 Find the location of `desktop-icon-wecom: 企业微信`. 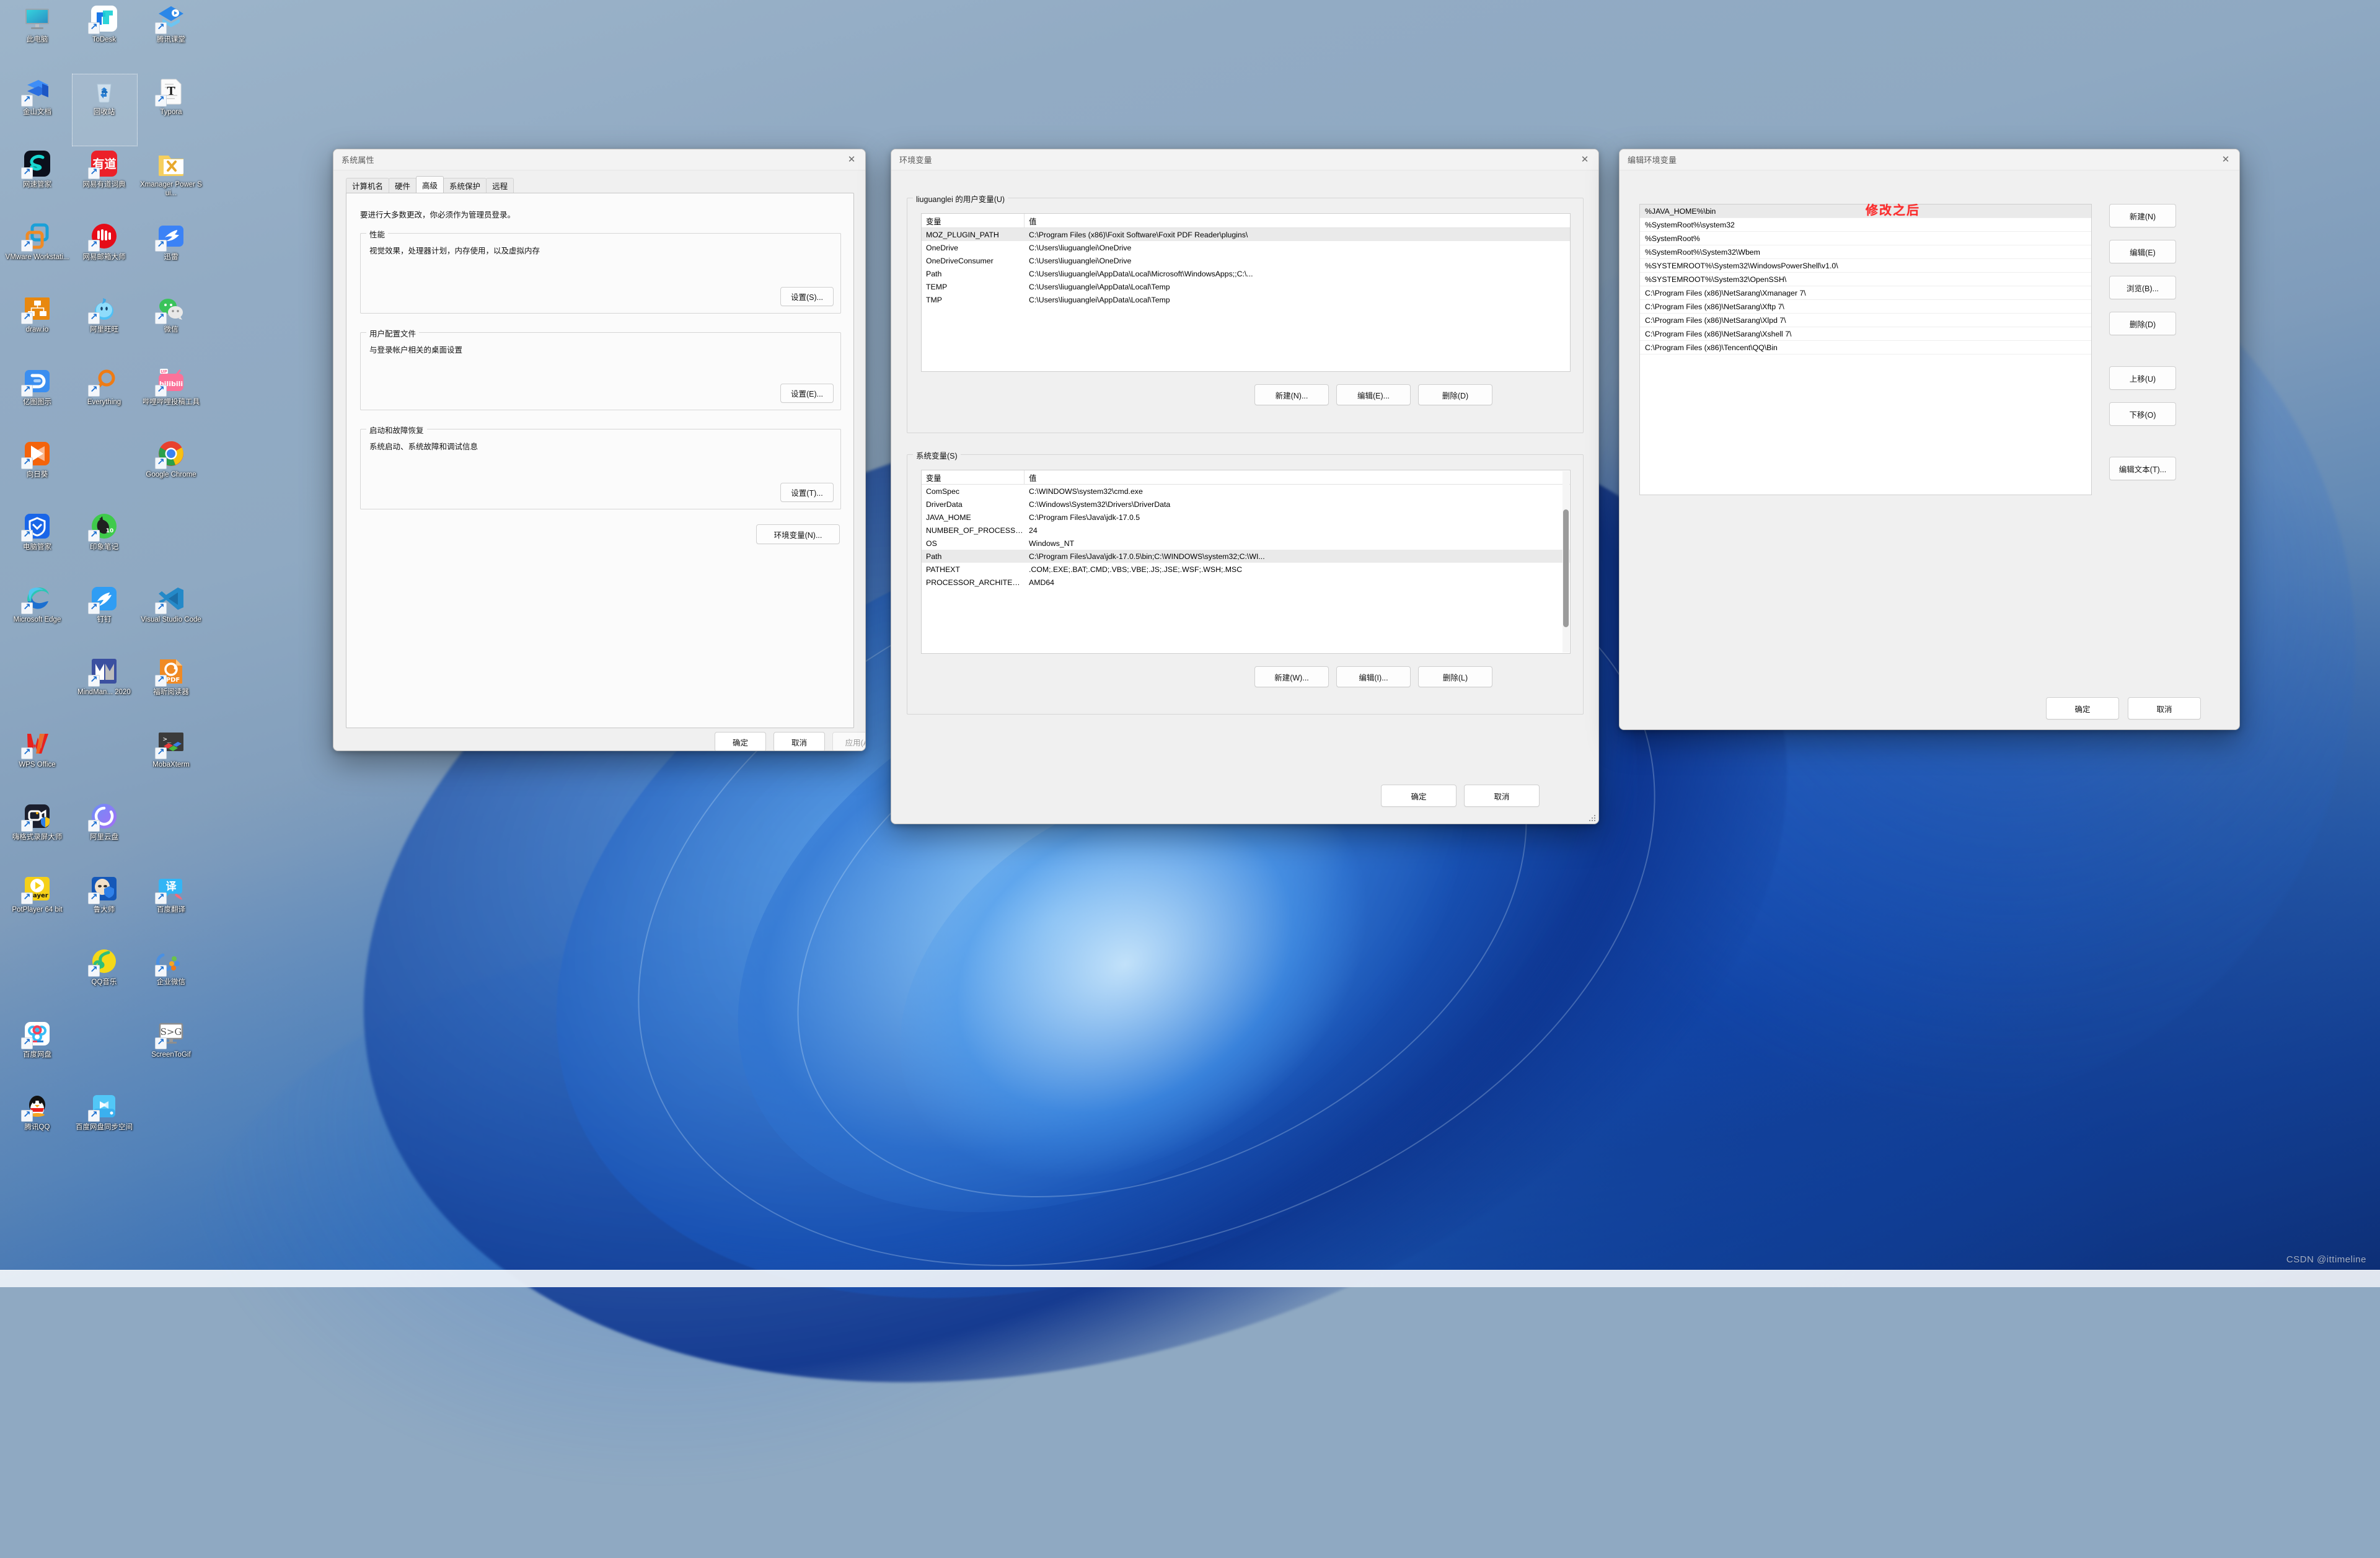

desktop-icon-wecom: 企业微信 is located at coordinates (171, 980).